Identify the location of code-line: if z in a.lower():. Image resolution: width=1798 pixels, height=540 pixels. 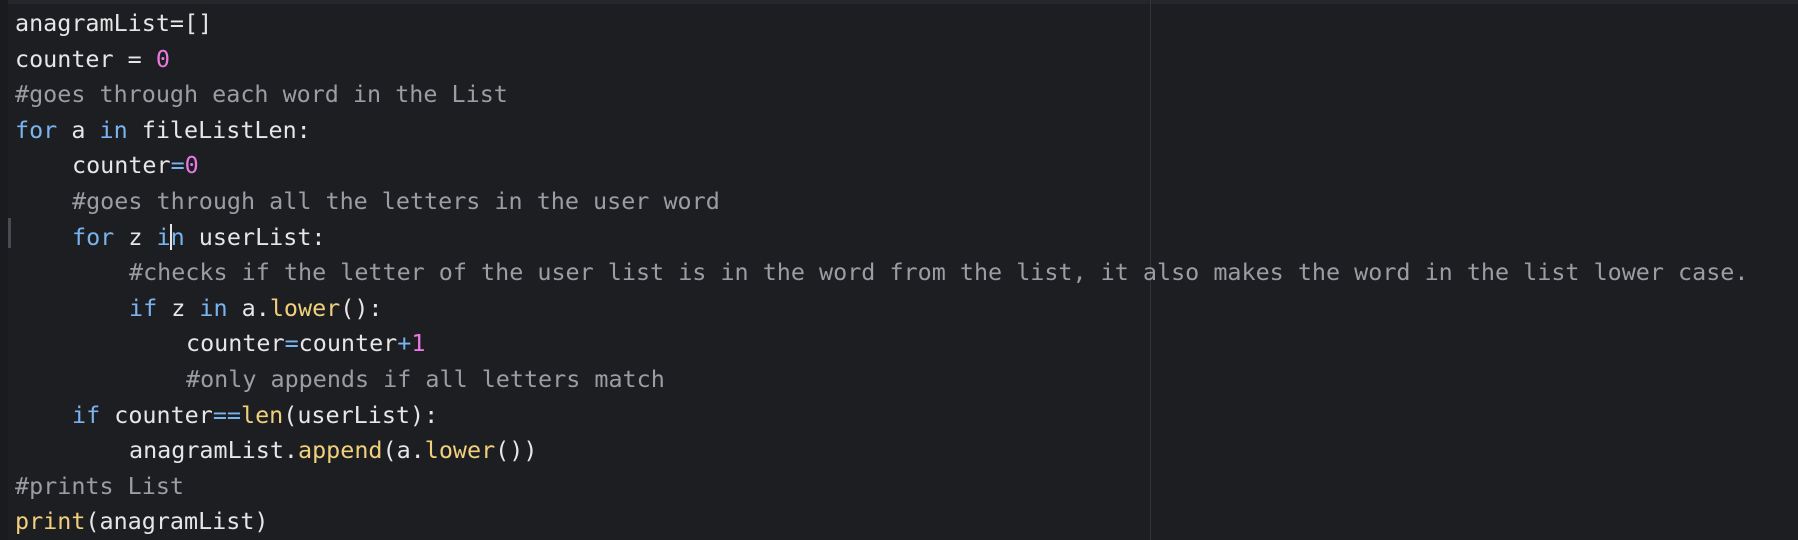
(881, 309).